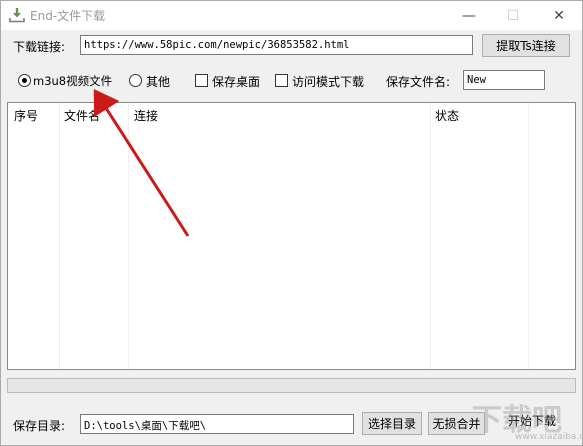 The width and height of the screenshot is (583, 446). Describe the element at coordinates (72, 81) in the screenshot. I see `radio-m3u8-label: m3u8视频文件` at that location.